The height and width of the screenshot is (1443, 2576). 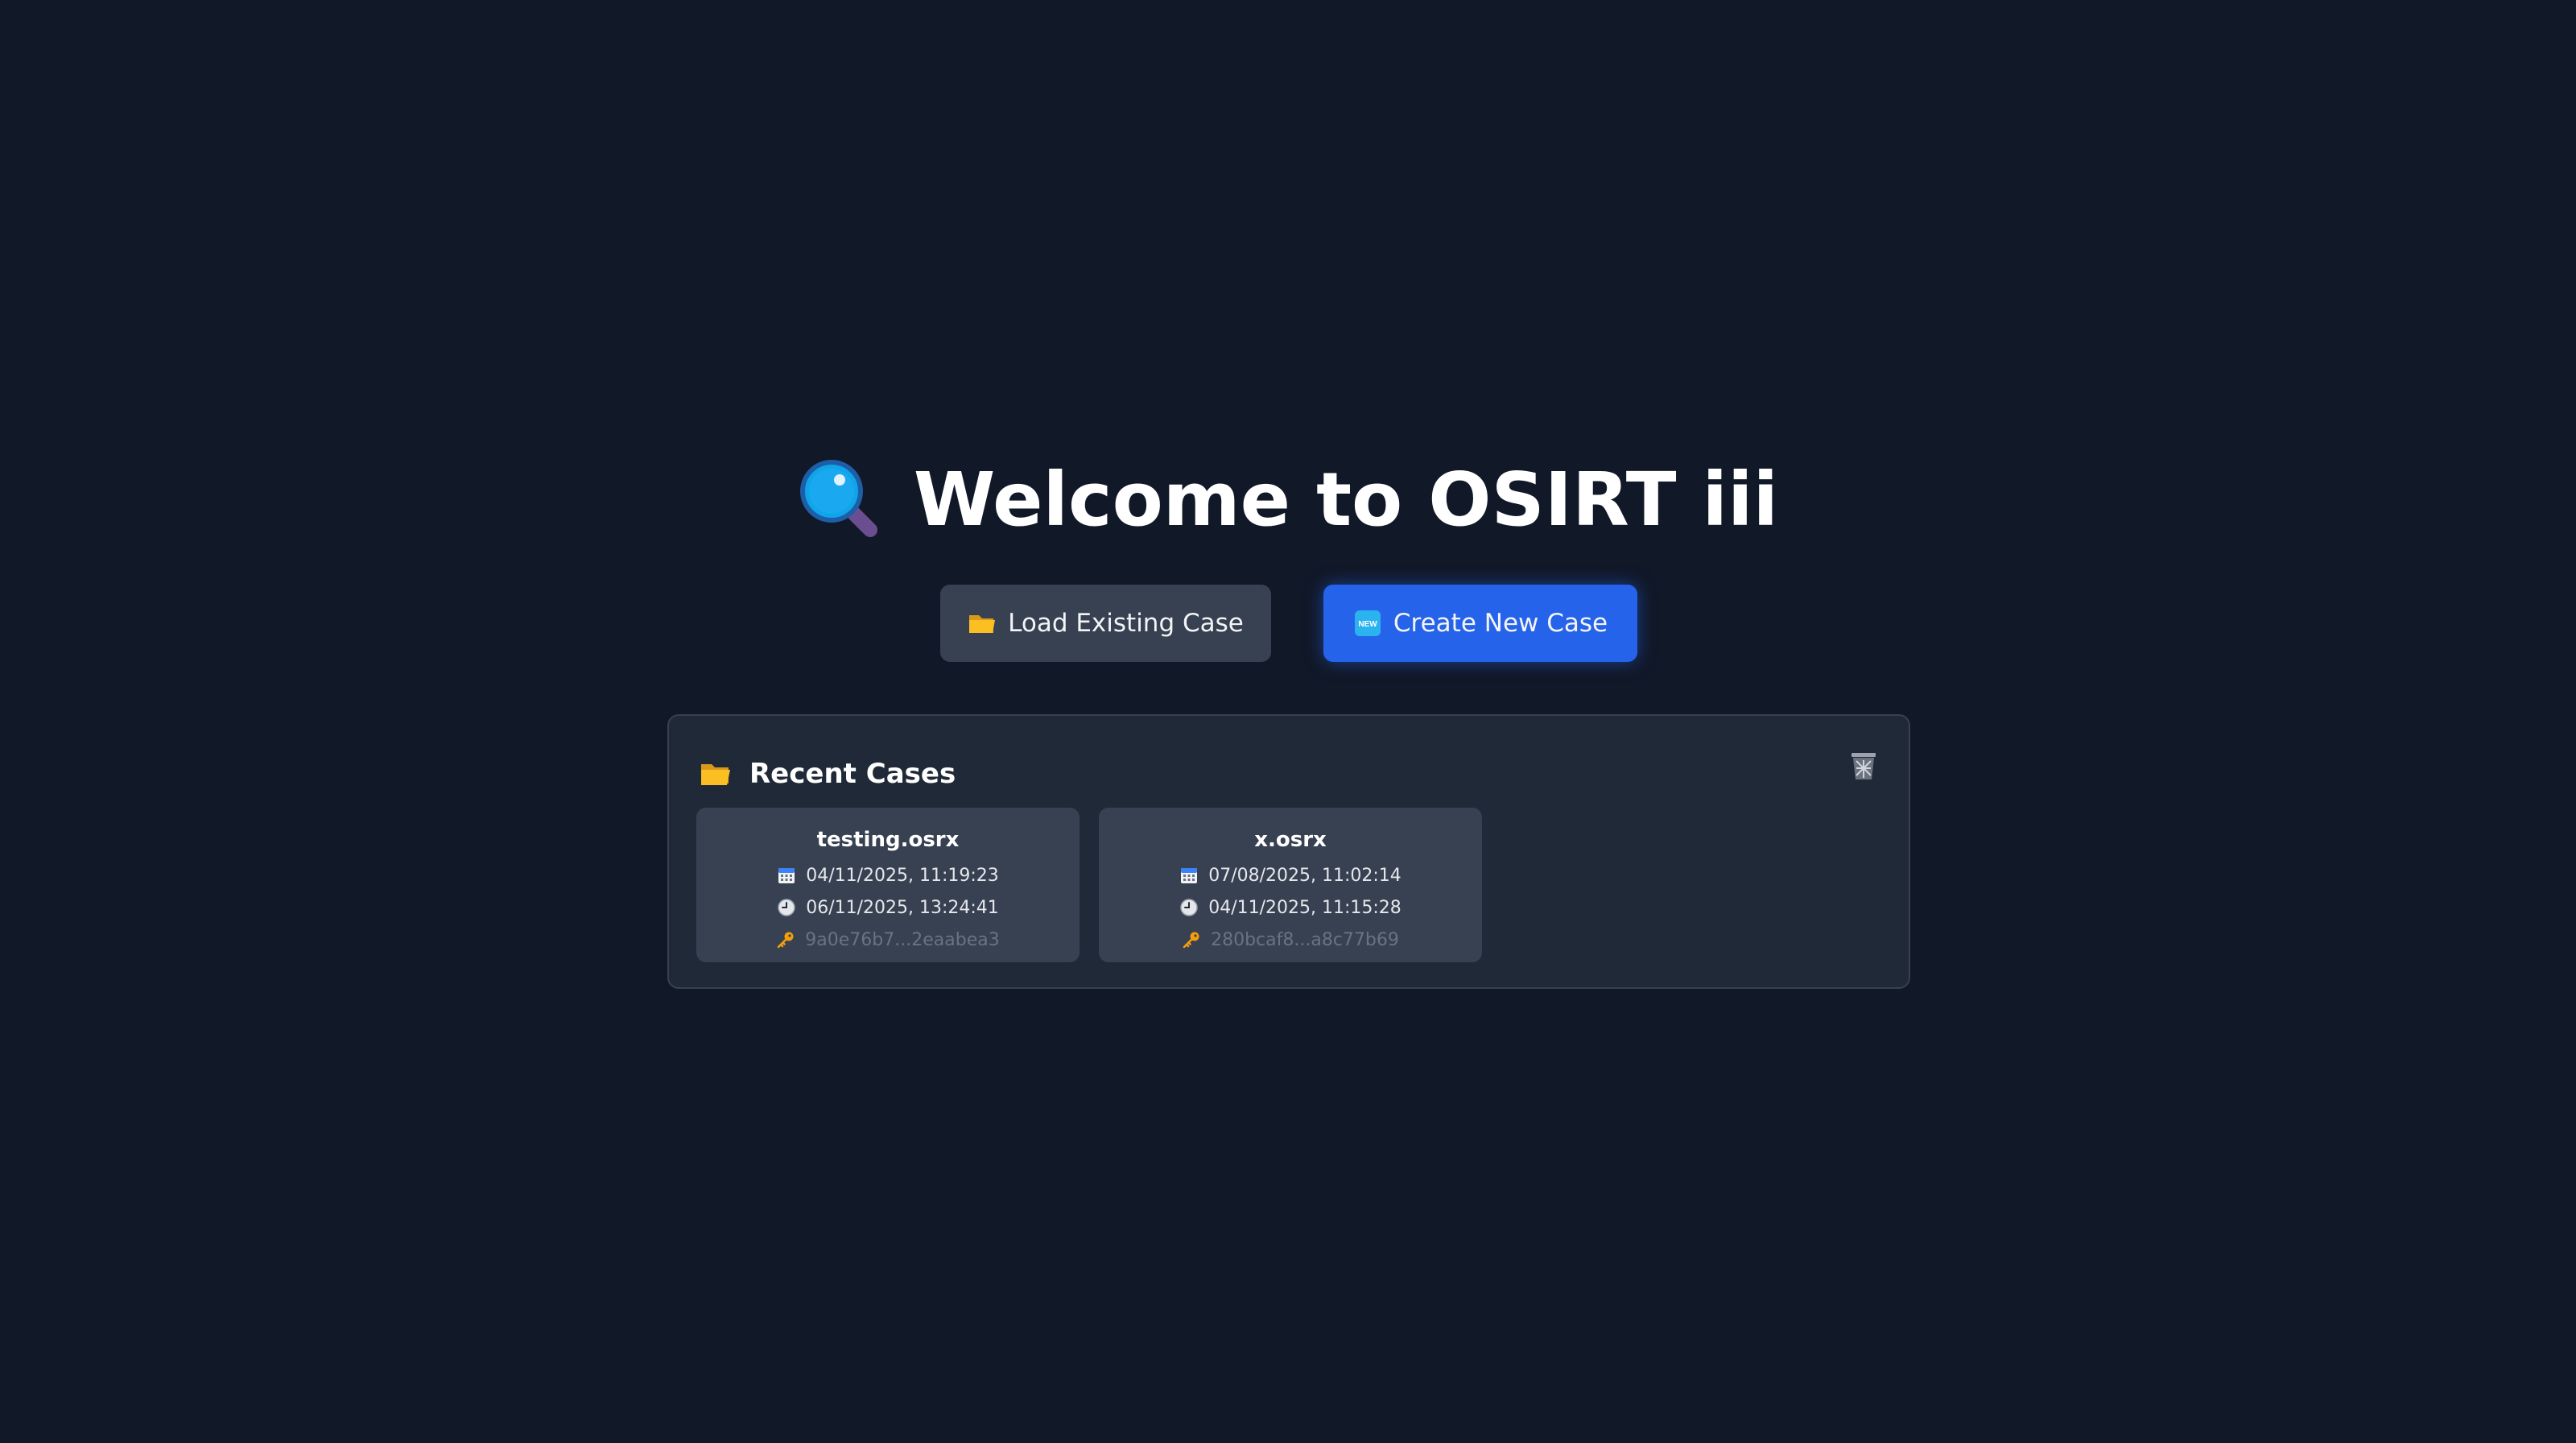 What do you see at coordinates (888, 907) in the screenshot?
I see `case-modified-date: 06/11/2025, 13:24:41` at bounding box center [888, 907].